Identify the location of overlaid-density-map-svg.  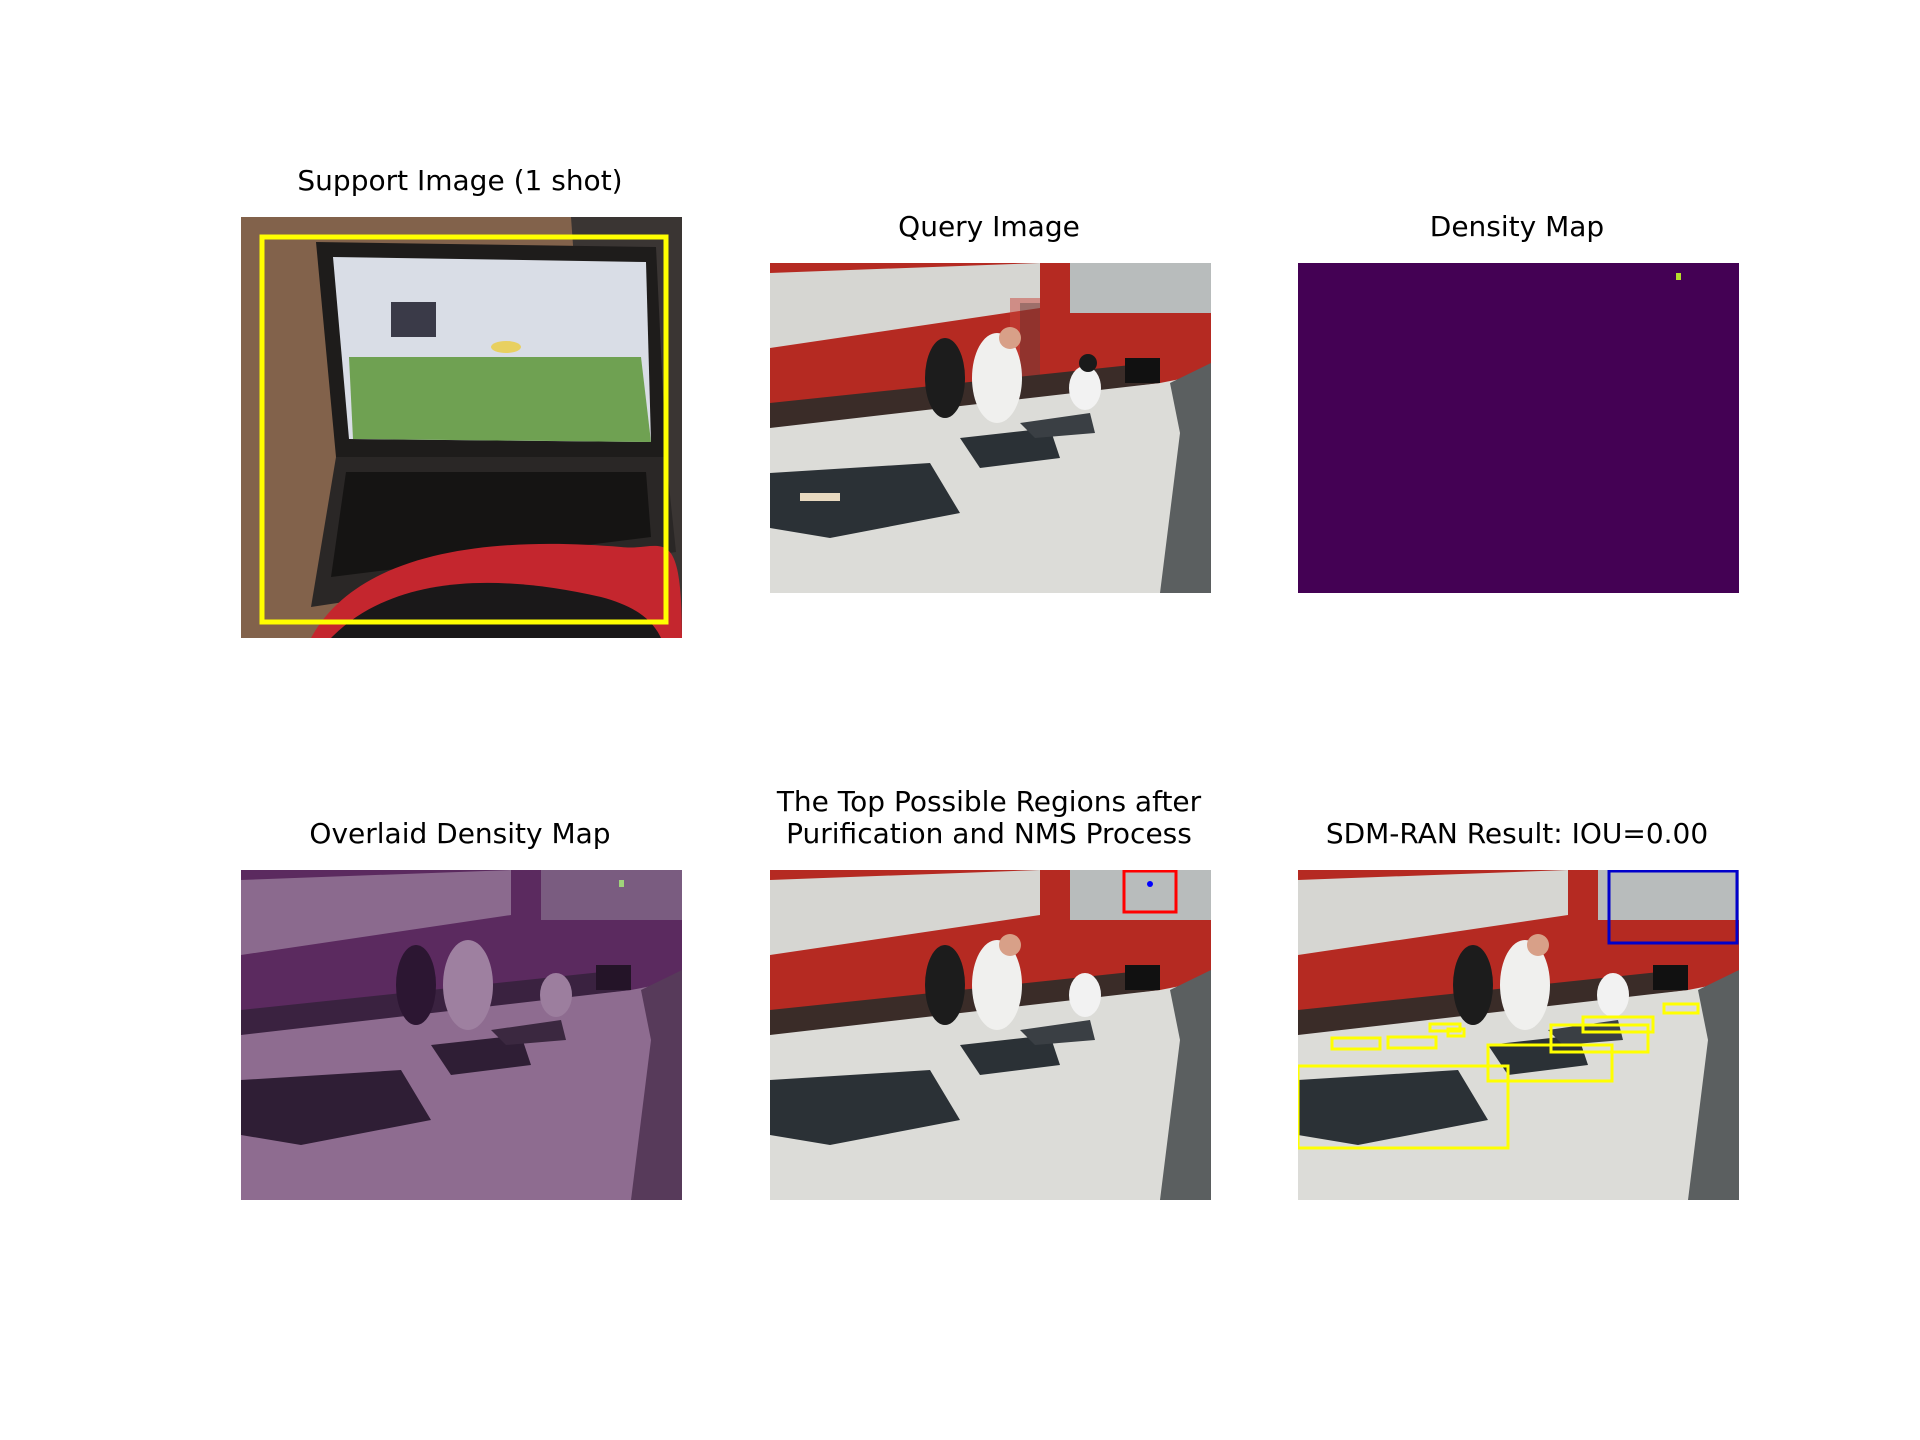
(461, 1035).